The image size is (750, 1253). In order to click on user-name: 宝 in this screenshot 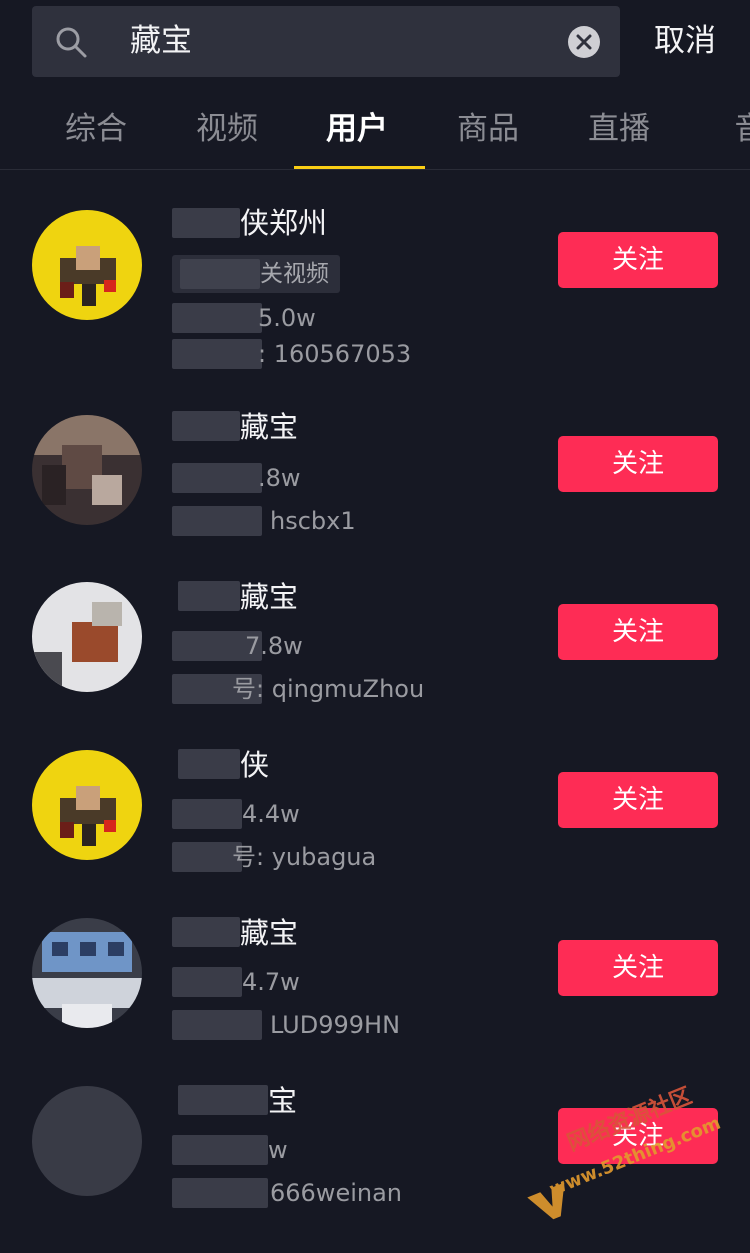, I will do `click(283, 1101)`.